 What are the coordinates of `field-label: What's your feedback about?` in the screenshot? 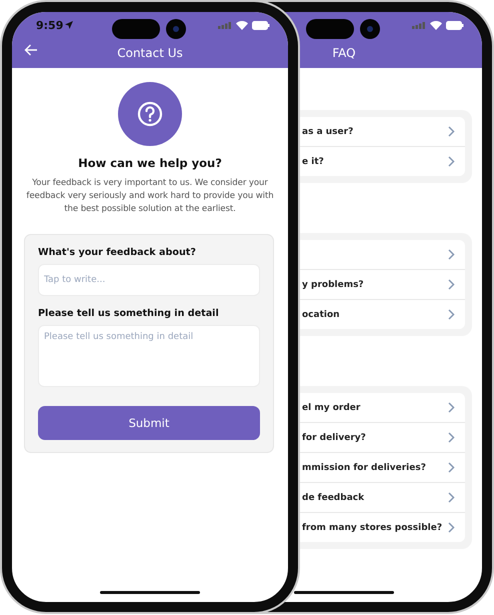 It's located at (117, 252).